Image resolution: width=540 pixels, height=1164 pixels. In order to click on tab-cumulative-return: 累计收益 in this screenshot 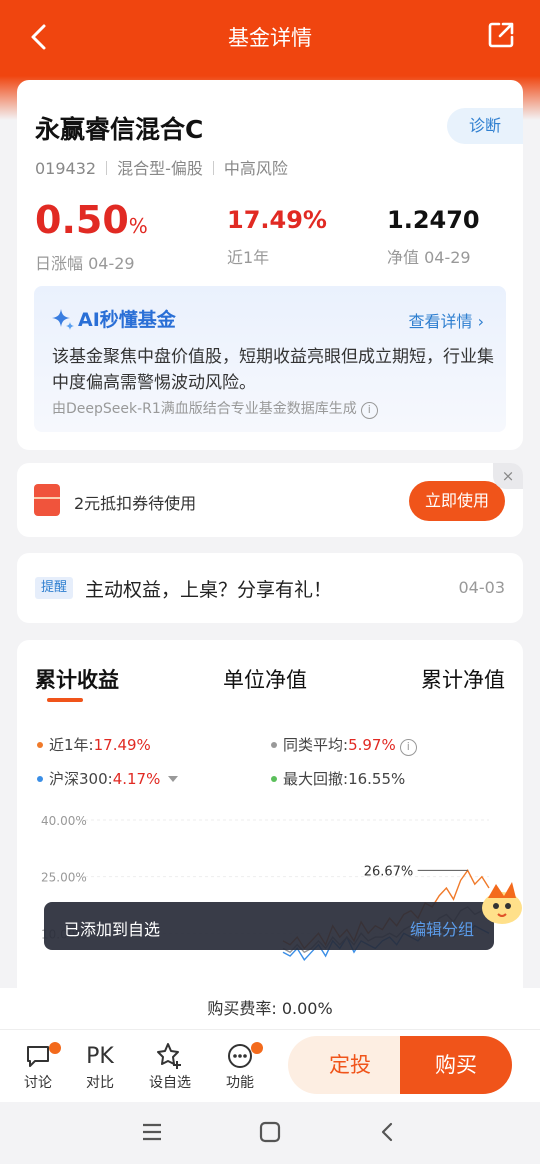, I will do `click(77, 679)`.